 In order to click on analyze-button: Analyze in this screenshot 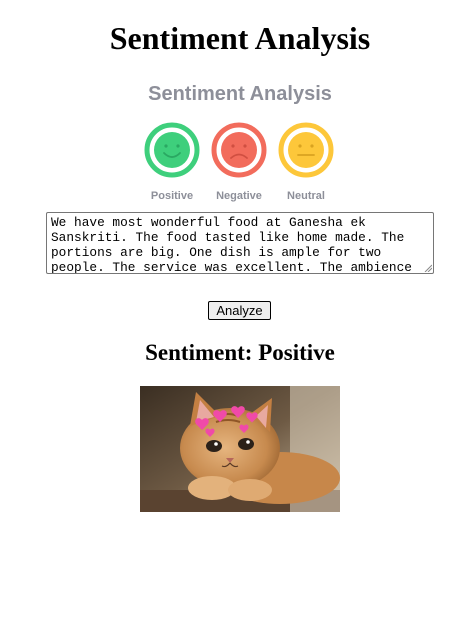, I will do `click(239, 310)`.